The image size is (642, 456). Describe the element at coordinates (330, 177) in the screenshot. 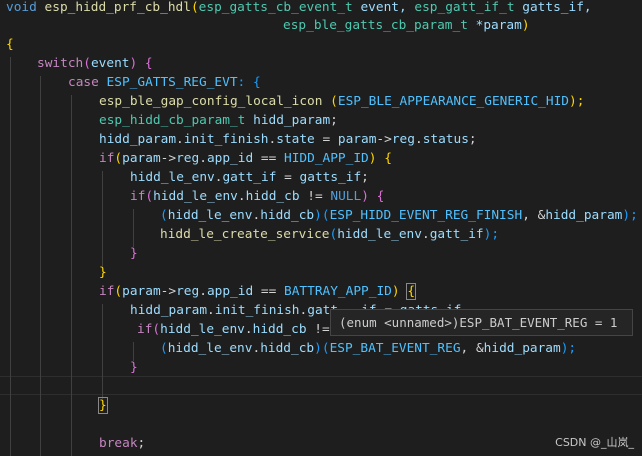

I see `code-token: gatts_if` at that location.